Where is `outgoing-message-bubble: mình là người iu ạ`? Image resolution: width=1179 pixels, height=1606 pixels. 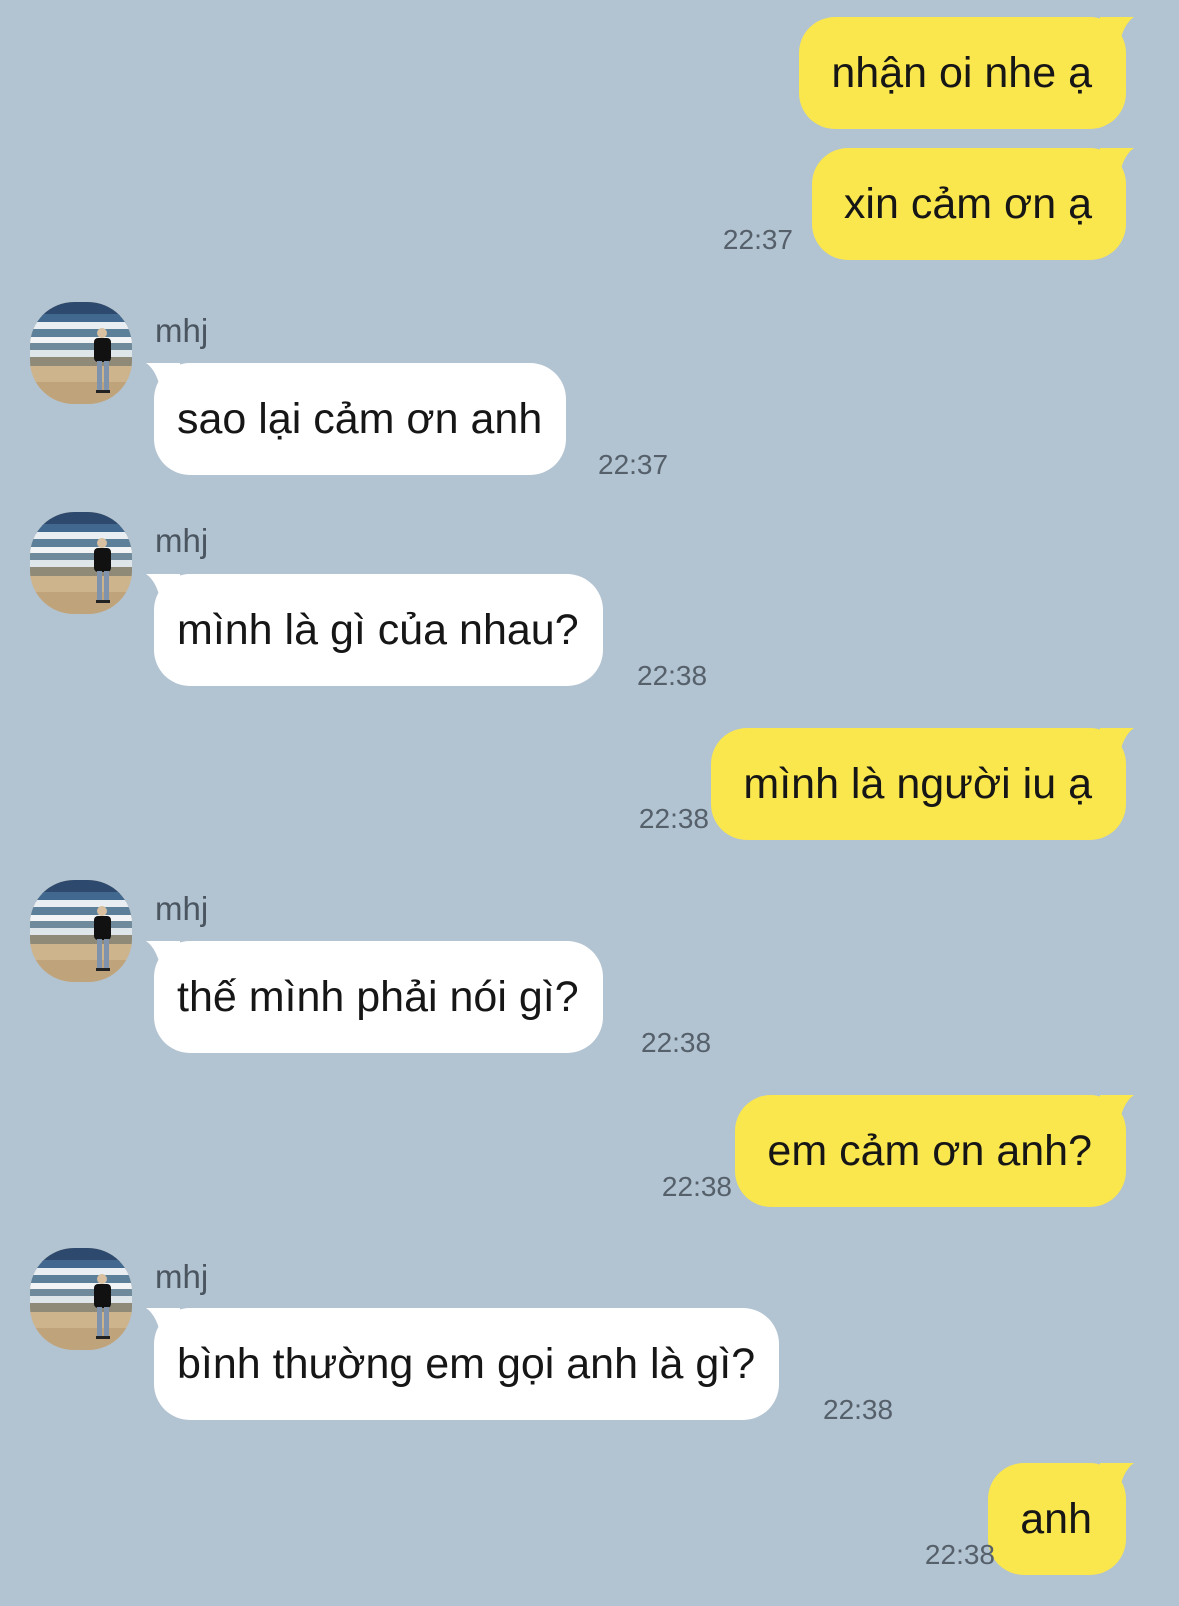 outgoing-message-bubble: mình là người iu ạ is located at coordinates (918, 784).